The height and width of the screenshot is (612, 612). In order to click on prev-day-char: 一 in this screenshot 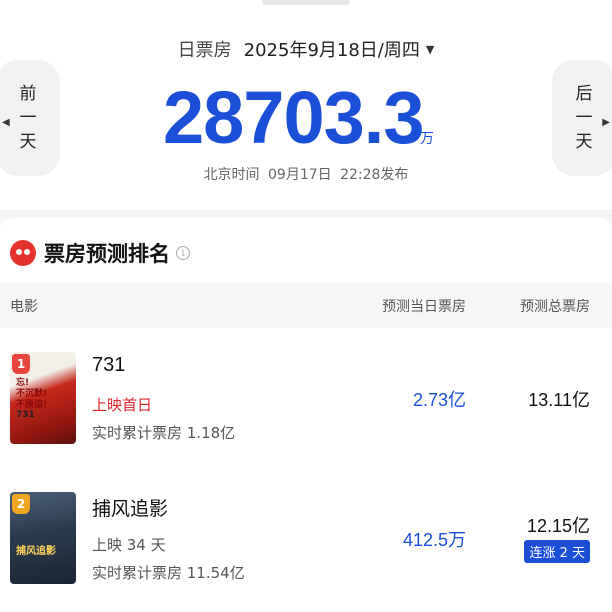, I will do `click(28, 118)`.